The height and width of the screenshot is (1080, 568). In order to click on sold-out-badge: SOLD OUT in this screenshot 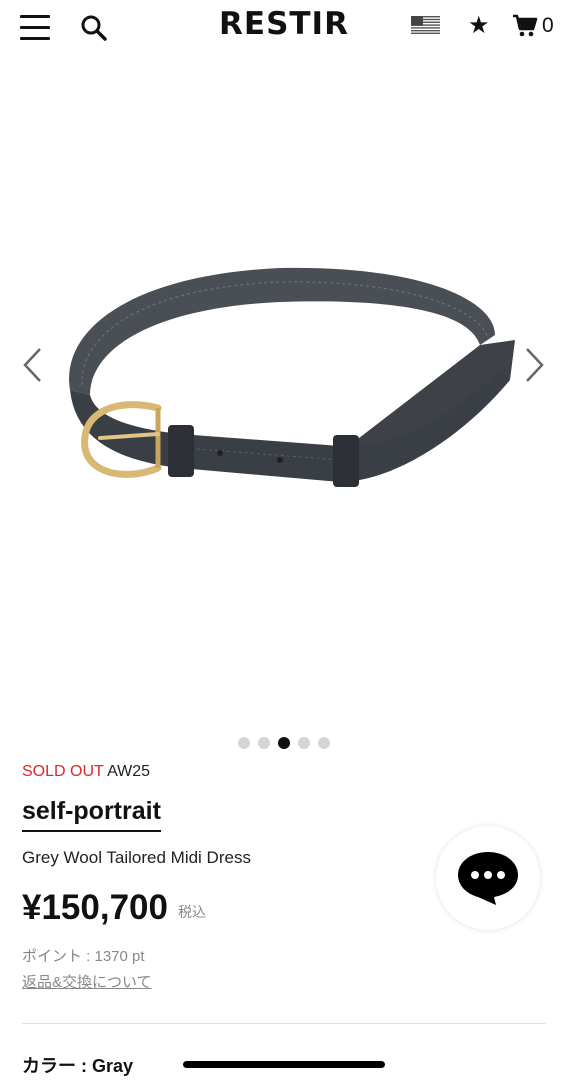, I will do `click(63, 771)`.